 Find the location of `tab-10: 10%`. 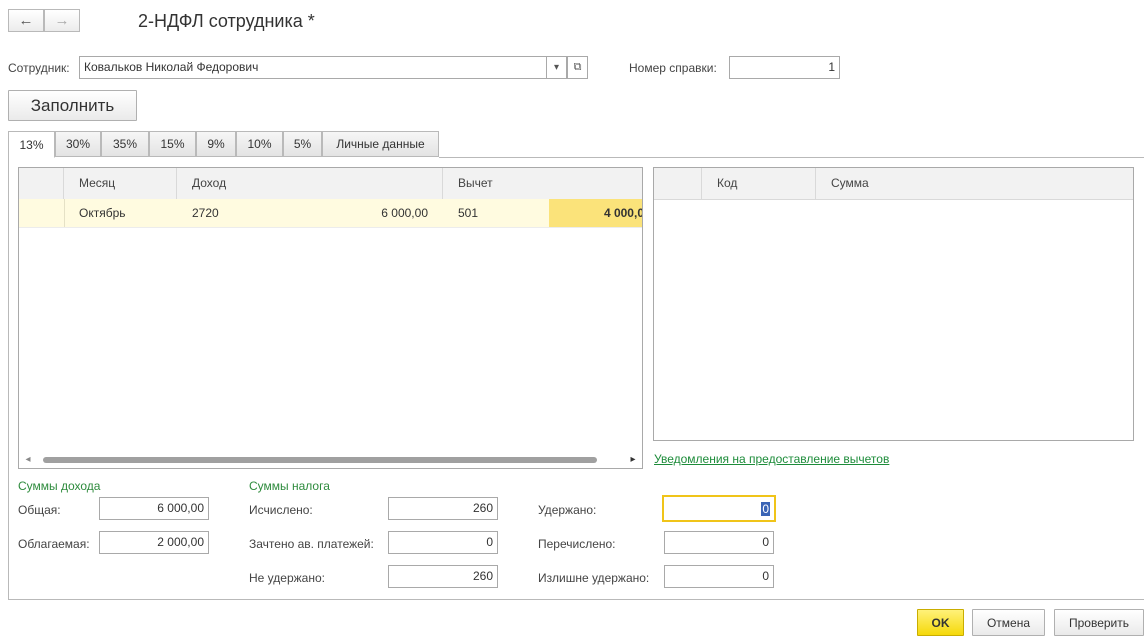

tab-10: 10% is located at coordinates (259, 144).